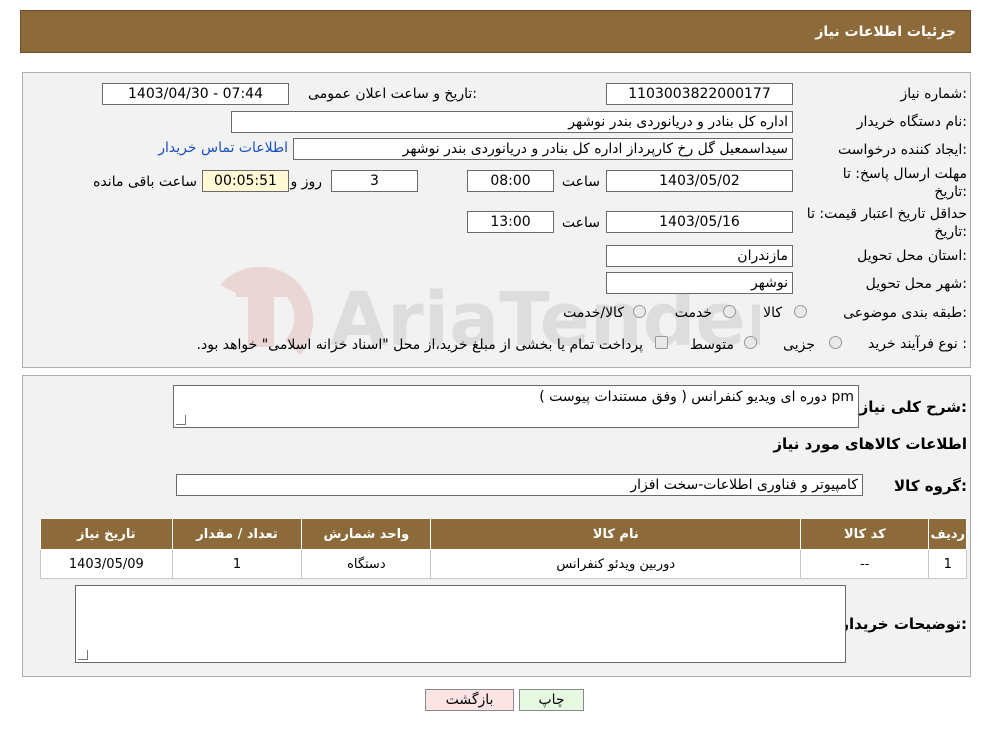  Describe the element at coordinates (374, 181) in the screenshot. I see `days-field: 3` at that location.